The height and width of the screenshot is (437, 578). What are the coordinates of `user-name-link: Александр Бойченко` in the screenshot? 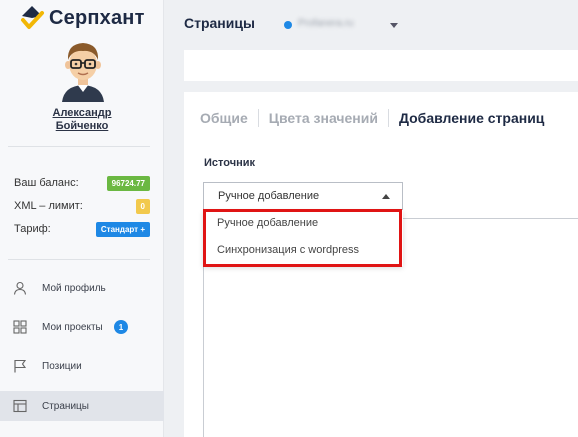 It's located at (82, 120).